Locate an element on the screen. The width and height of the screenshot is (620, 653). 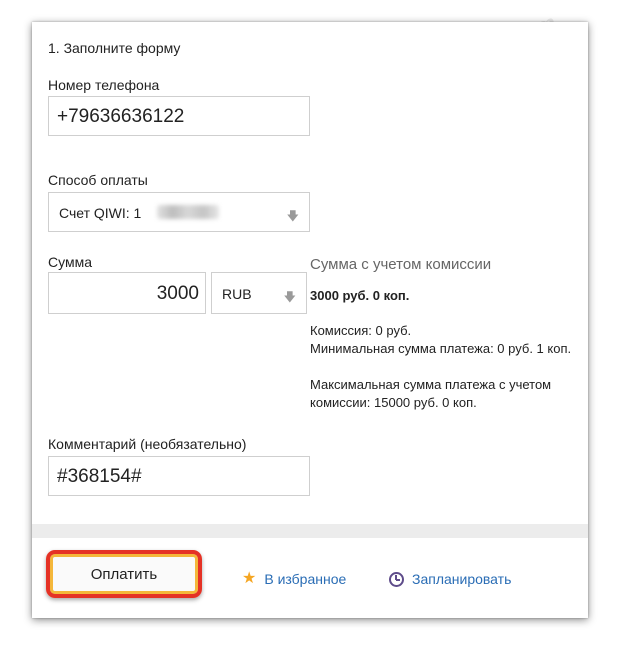
amount-value: 3000 is located at coordinates (177, 293).